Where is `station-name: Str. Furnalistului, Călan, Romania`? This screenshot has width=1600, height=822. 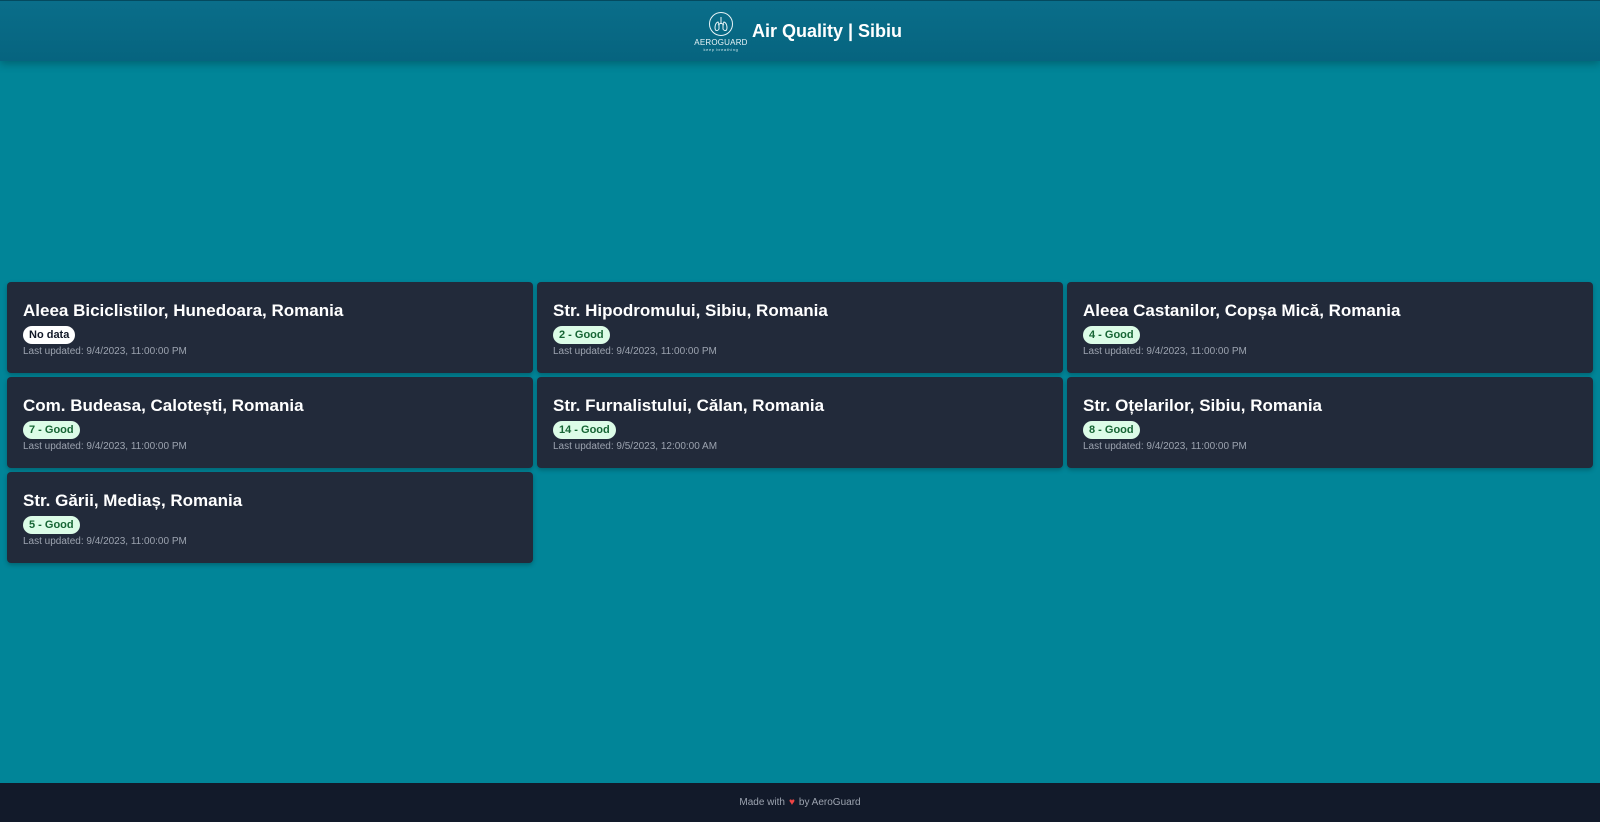
station-name: Str. Furnalistului, Călan, Romania is located at coordinates (689, 405).